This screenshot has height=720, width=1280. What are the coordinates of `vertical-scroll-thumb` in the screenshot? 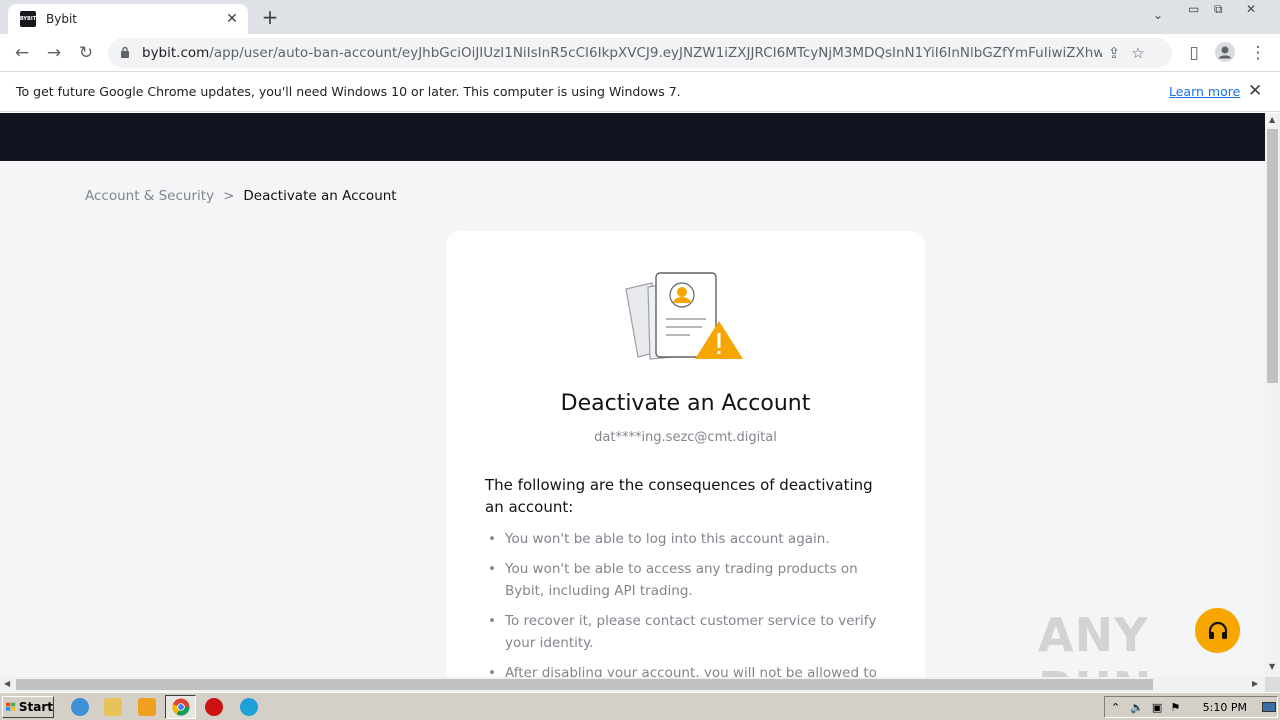 It's located at (1272, 256).